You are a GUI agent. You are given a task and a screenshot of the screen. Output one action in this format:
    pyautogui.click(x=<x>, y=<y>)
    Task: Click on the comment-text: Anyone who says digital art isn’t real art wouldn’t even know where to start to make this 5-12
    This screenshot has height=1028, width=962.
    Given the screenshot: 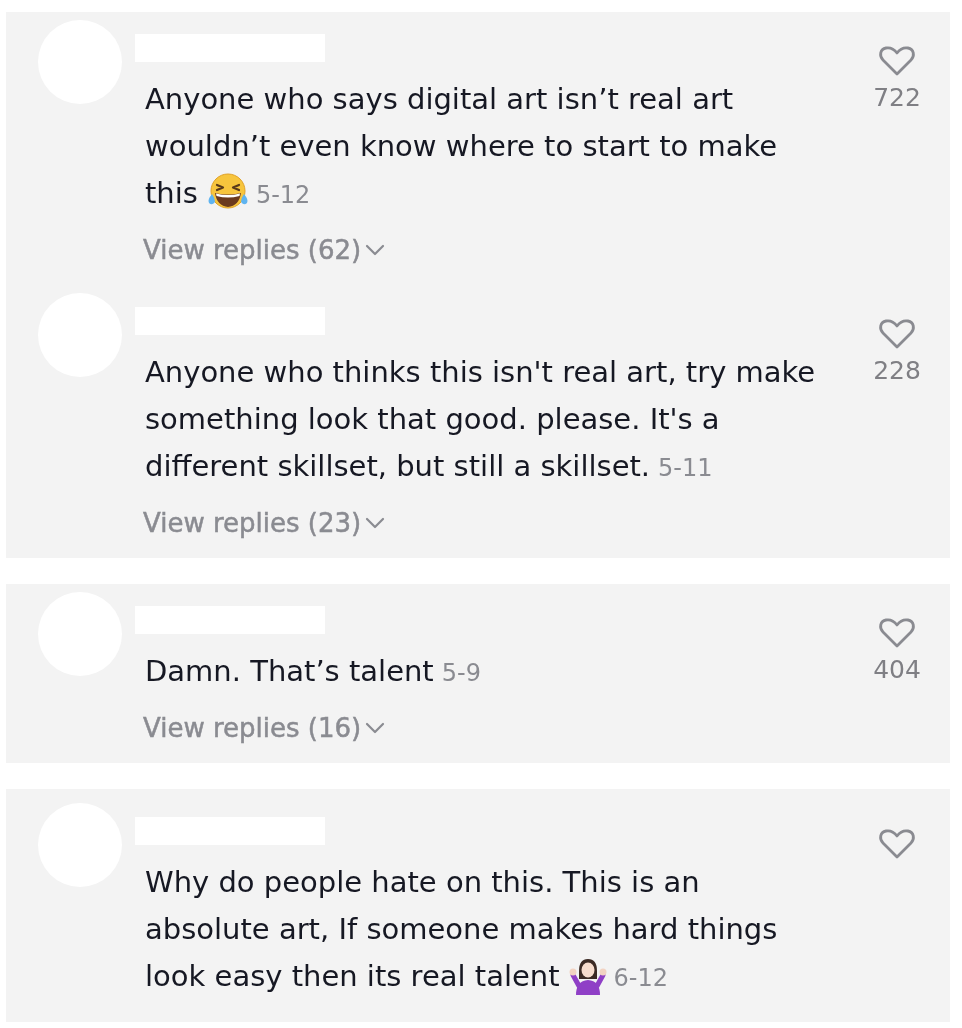 What is the action you would take?
    pyautogui.click(x=462, y=147)
    